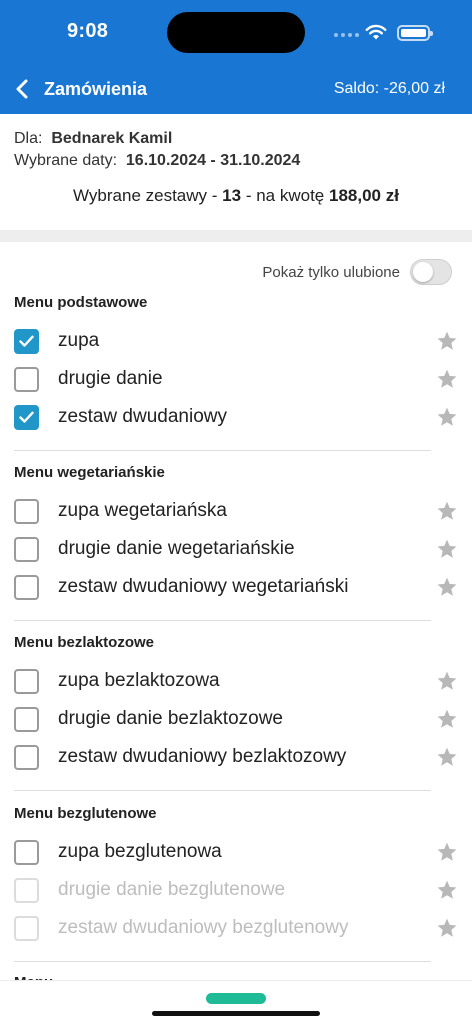 The image size is (472, 1024). I want to click on menu-item: zupa, so click(236, 342).